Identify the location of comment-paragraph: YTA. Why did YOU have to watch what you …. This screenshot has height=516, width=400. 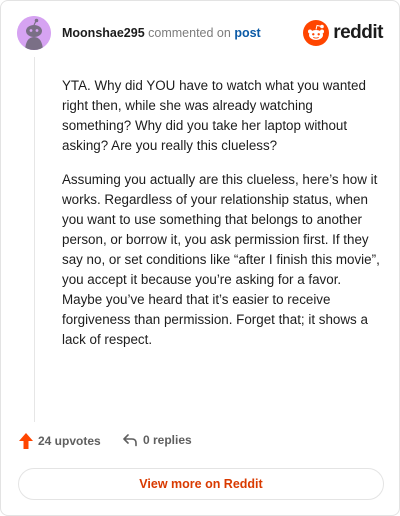
(214, 115).